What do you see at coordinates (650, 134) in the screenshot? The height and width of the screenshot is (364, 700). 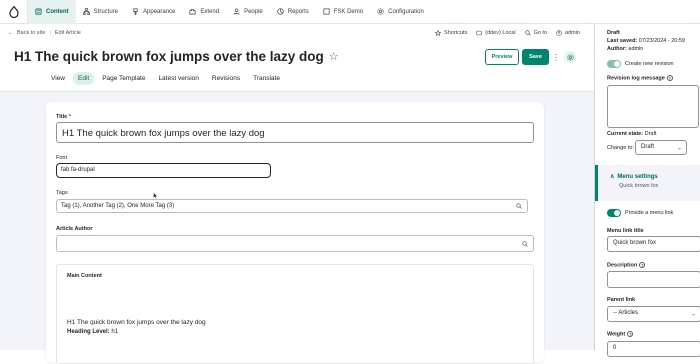 I see `current-state-value: Draft` at bounding box center [650, 134].